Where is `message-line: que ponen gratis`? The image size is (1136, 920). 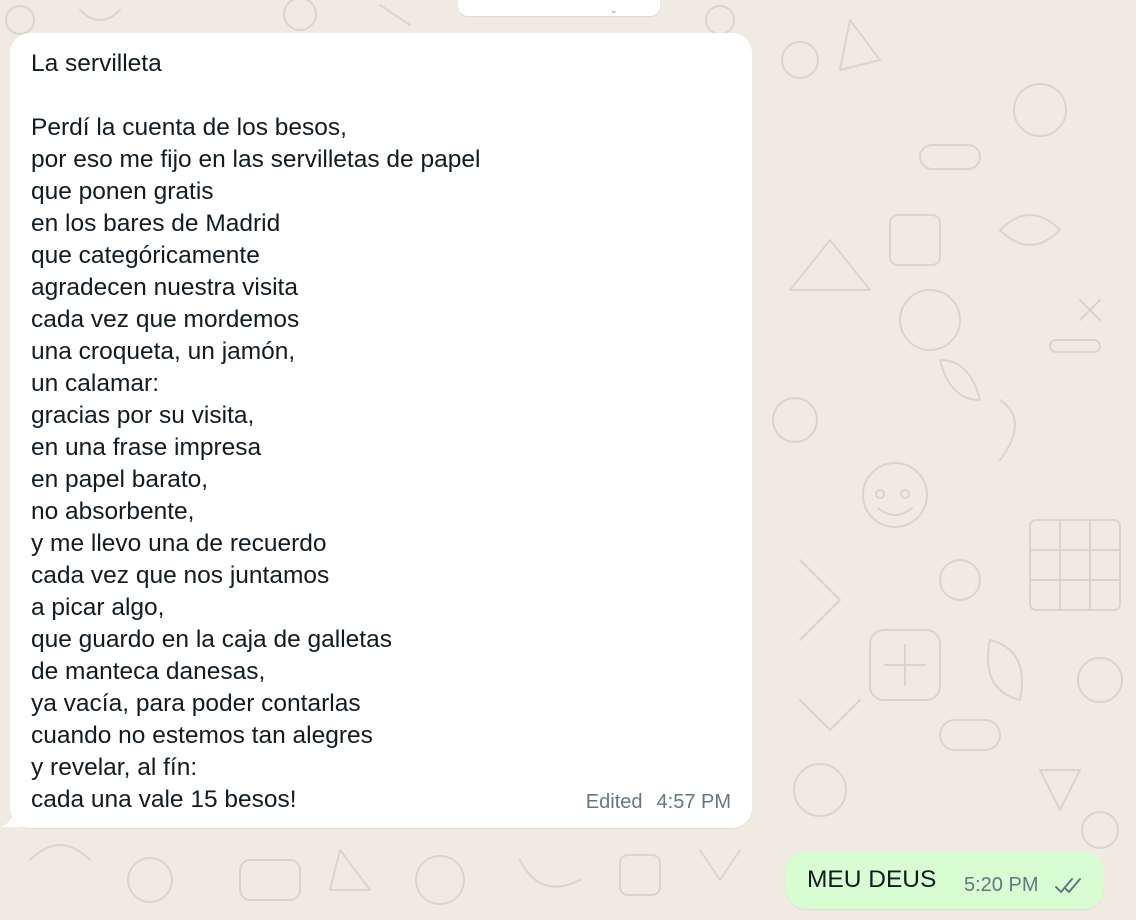 message-line: que ponen gratis is located at coordinates (122, 191).